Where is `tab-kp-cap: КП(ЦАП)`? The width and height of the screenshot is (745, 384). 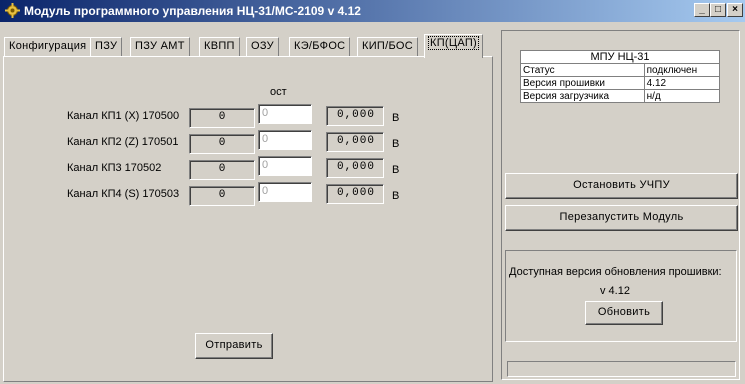
tab-kp-cap: КП(ЦАП) is located at coordinates (453, 46).